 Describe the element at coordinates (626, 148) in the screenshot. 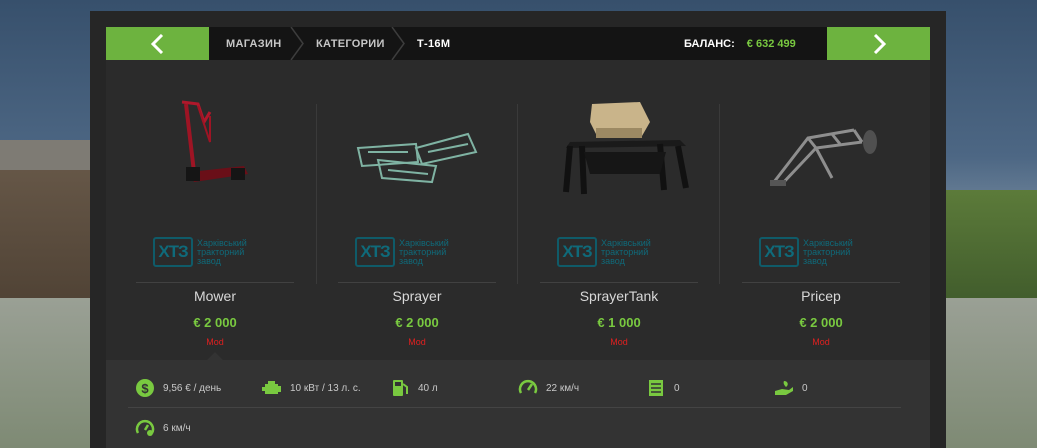

I see `sprayer-tank-image` at that location.